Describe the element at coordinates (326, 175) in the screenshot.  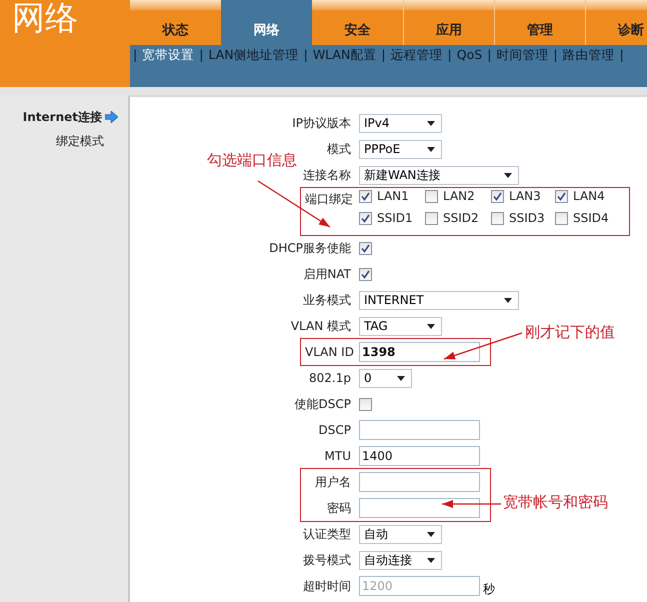
I see `field-label: 连接名称` at that location.